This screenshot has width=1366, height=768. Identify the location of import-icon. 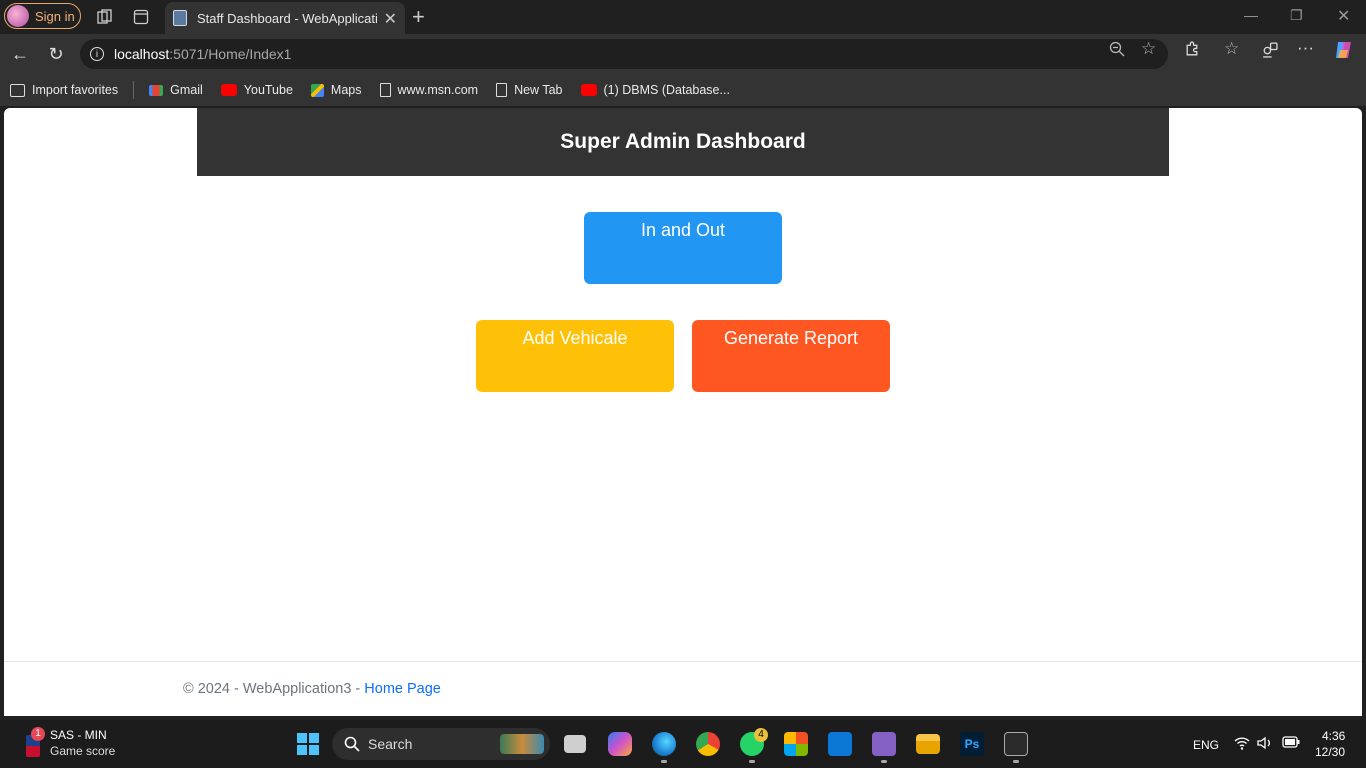
(17, 90).